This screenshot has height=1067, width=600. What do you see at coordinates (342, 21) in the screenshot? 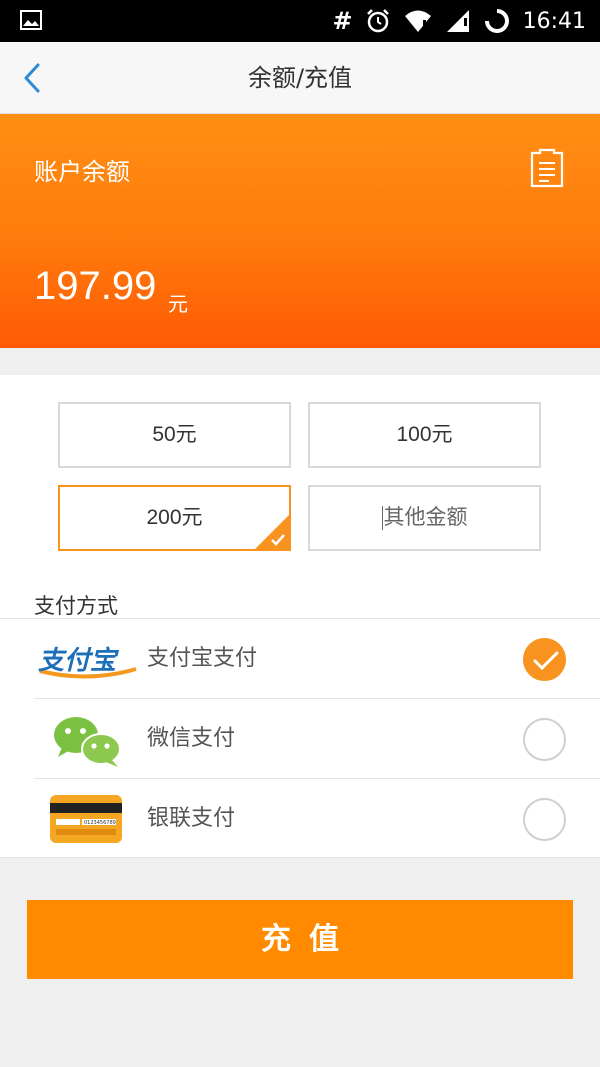
I see `hash-indicator: #` at bounding box center [342, 21].